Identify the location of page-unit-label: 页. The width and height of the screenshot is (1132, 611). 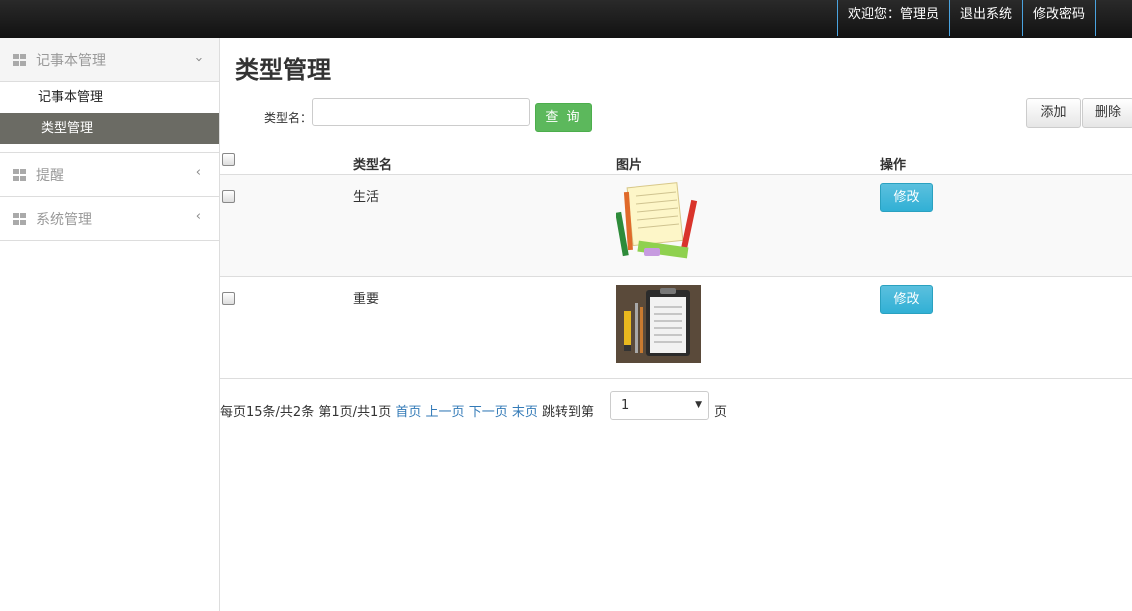
(721, 412).